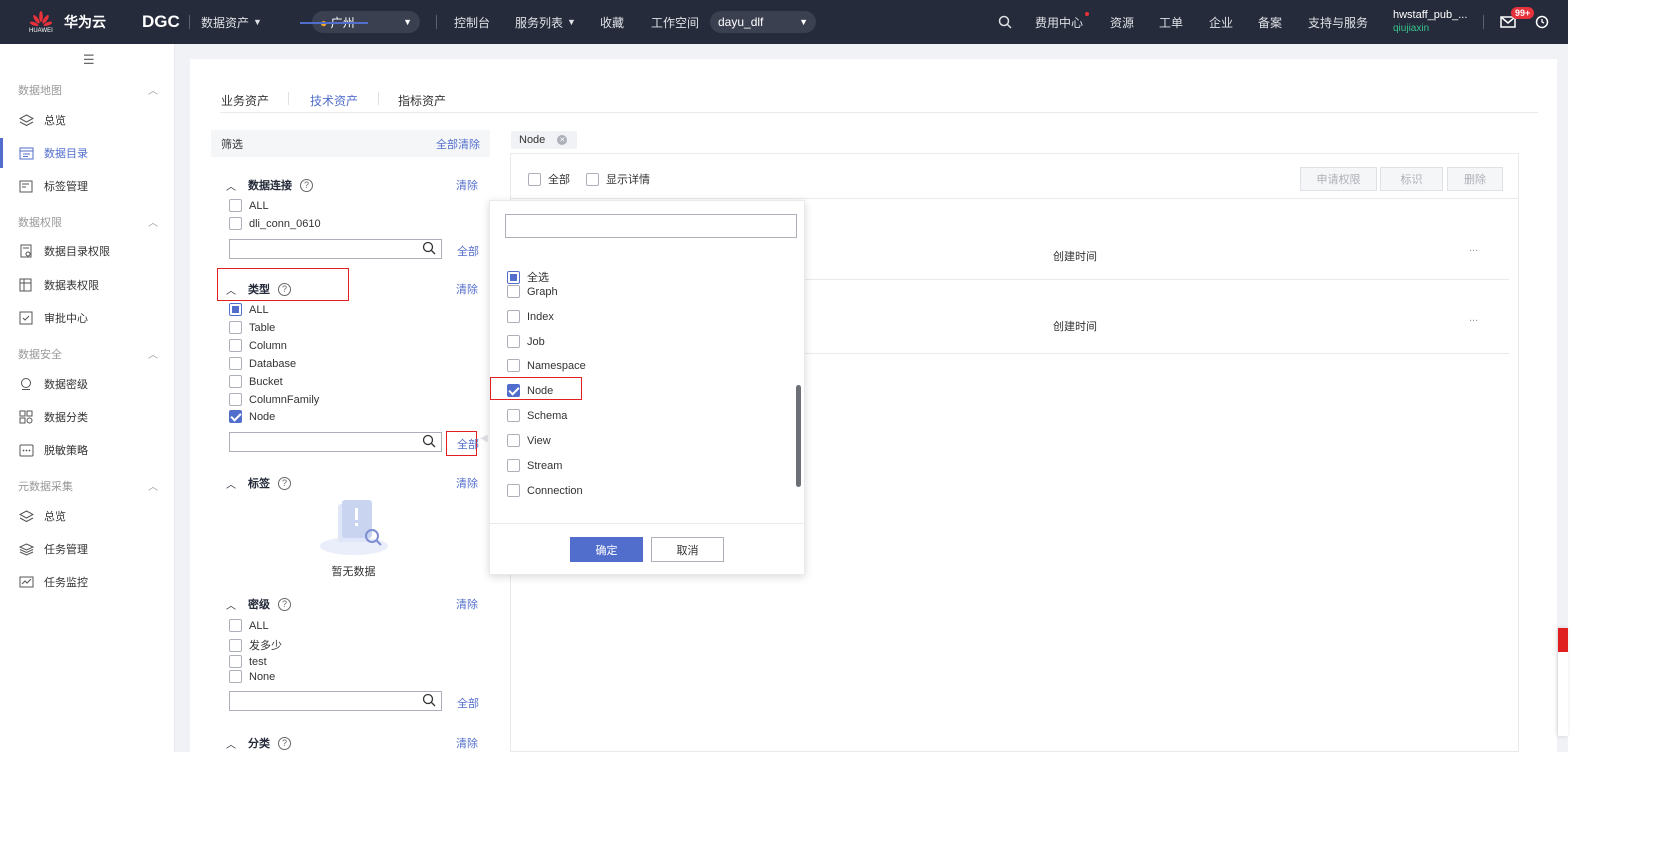  Describe the element at coordinates (467, 743) in the screenshot. I see `category-clear-button: 清除` at that location.